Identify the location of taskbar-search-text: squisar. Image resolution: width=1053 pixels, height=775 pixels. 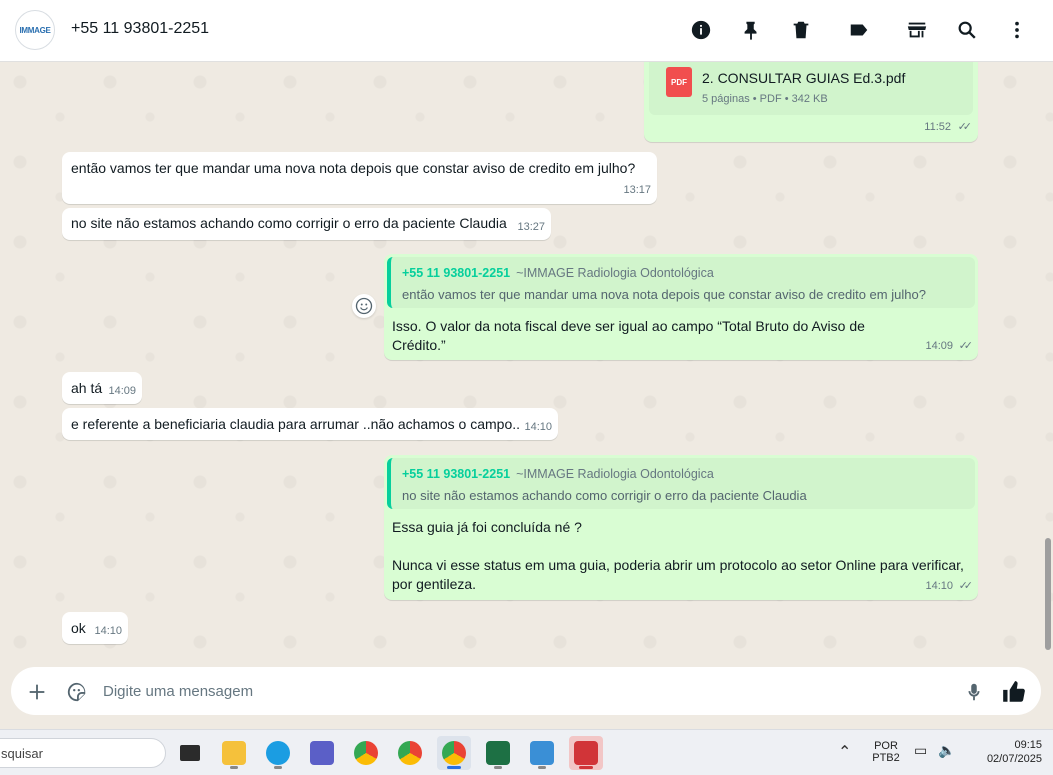
(22, 753).